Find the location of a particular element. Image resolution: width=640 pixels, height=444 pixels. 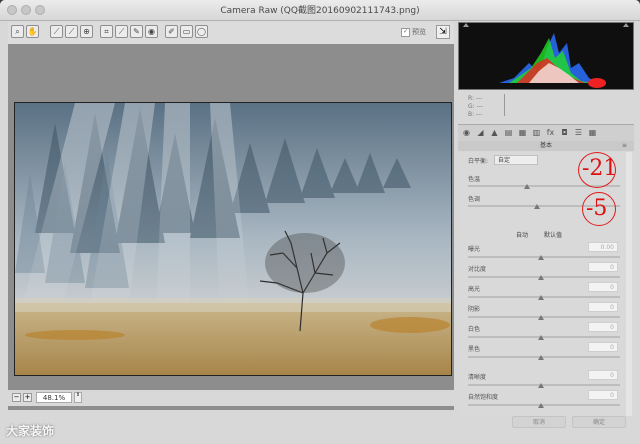

camera-calibration-tab-icon: ◘ is located at coordinates (564, 132).